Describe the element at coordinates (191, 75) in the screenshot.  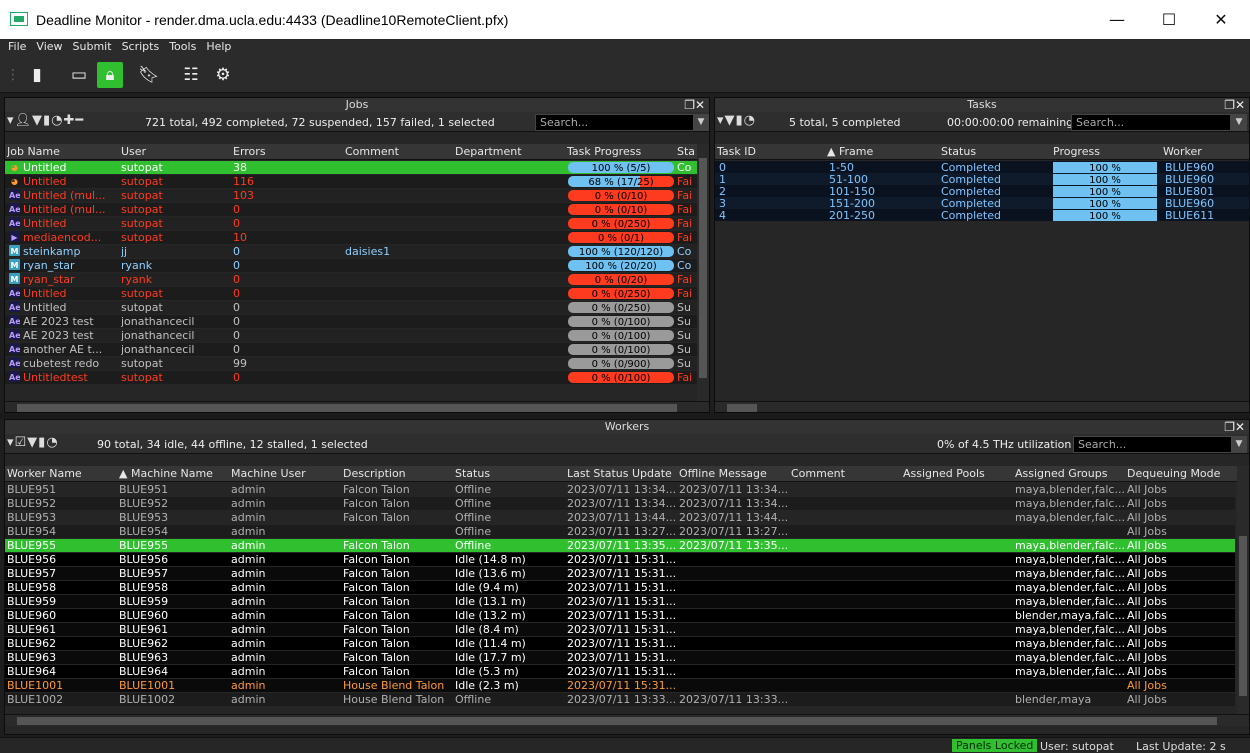
I see `settings-list-icon: ☷` at that location.